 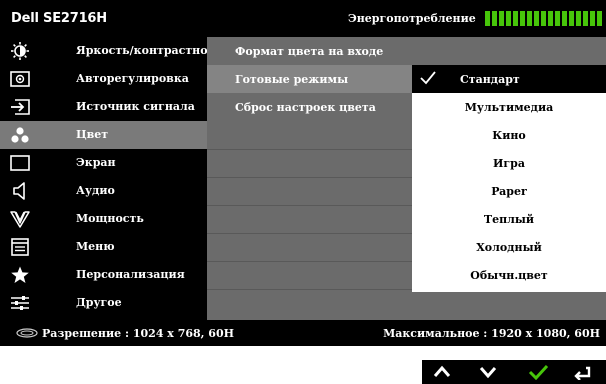 What do you see at coordinates (20, 219) in the screenshot?
I see `power-icon` at bounding box center [20, 219].